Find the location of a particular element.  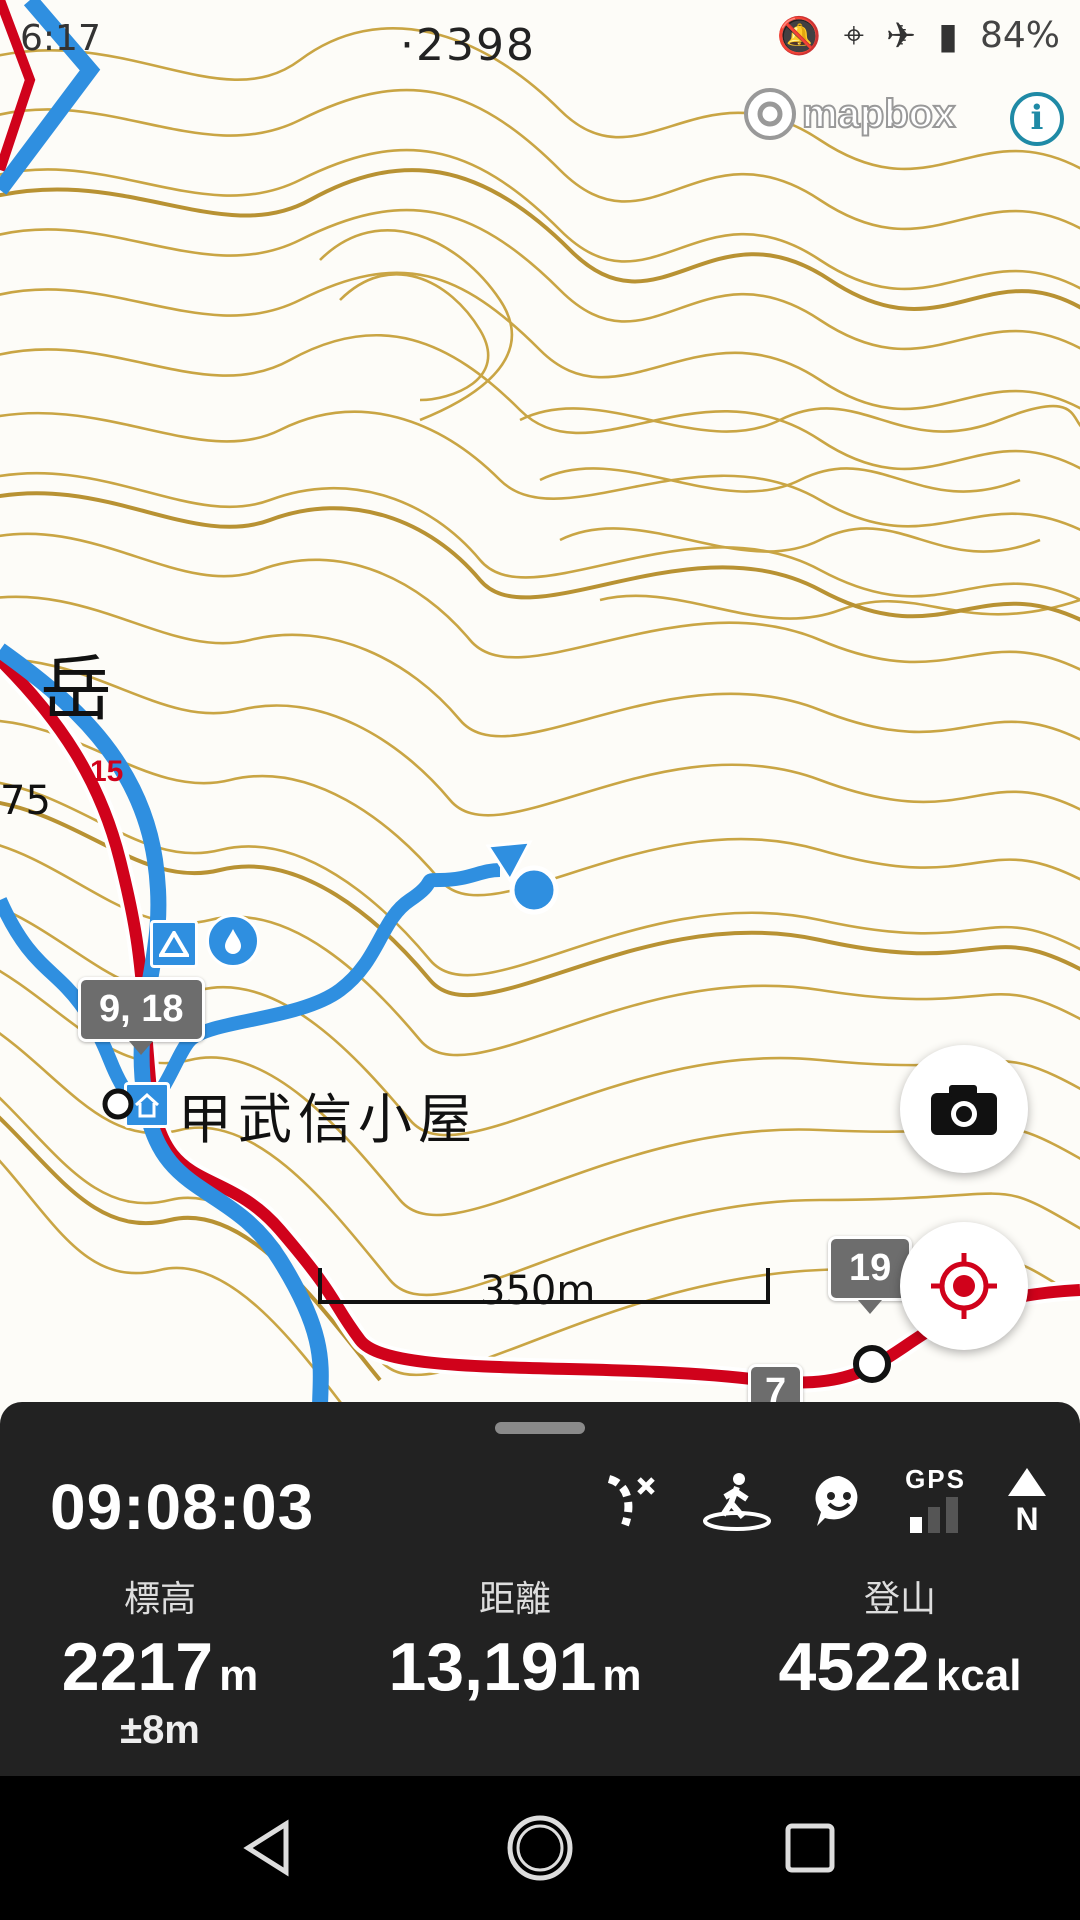

signal-bars-icon is located at coordinates (933, 1515).